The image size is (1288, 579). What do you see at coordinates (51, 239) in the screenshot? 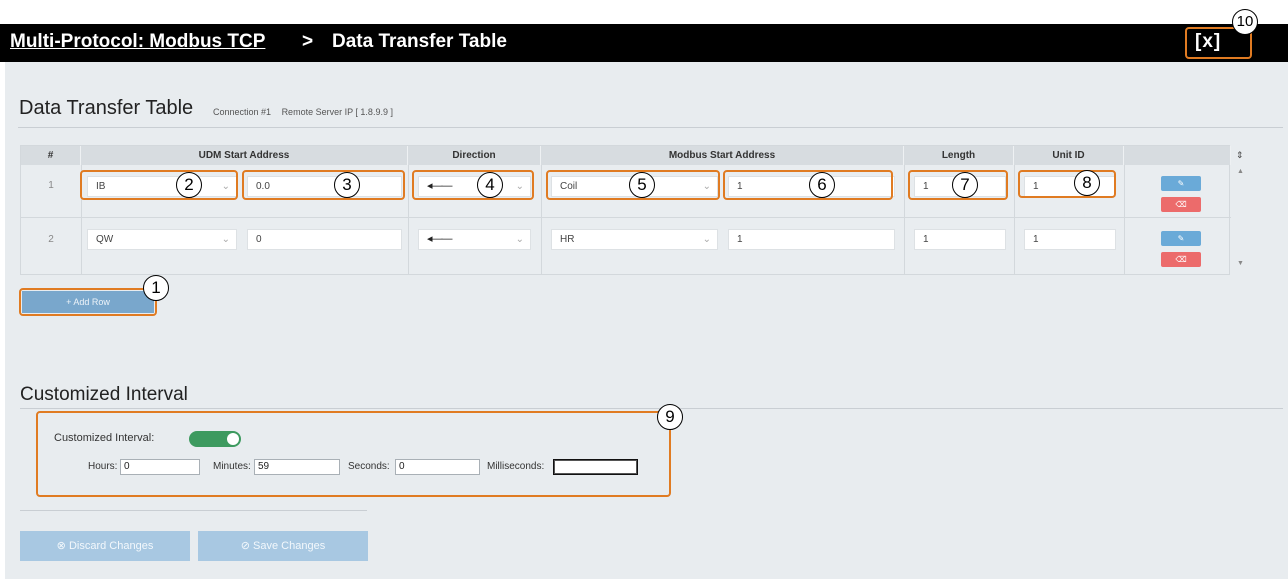
I see `row-number: 2` at bounding box center [51, 239].